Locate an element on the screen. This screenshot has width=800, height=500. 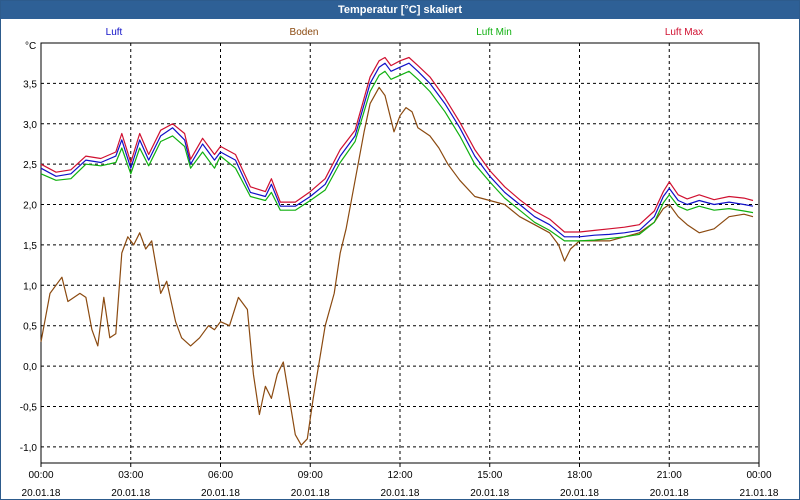
y-tick-label: -1,0 is located at coordinates (29, 448).